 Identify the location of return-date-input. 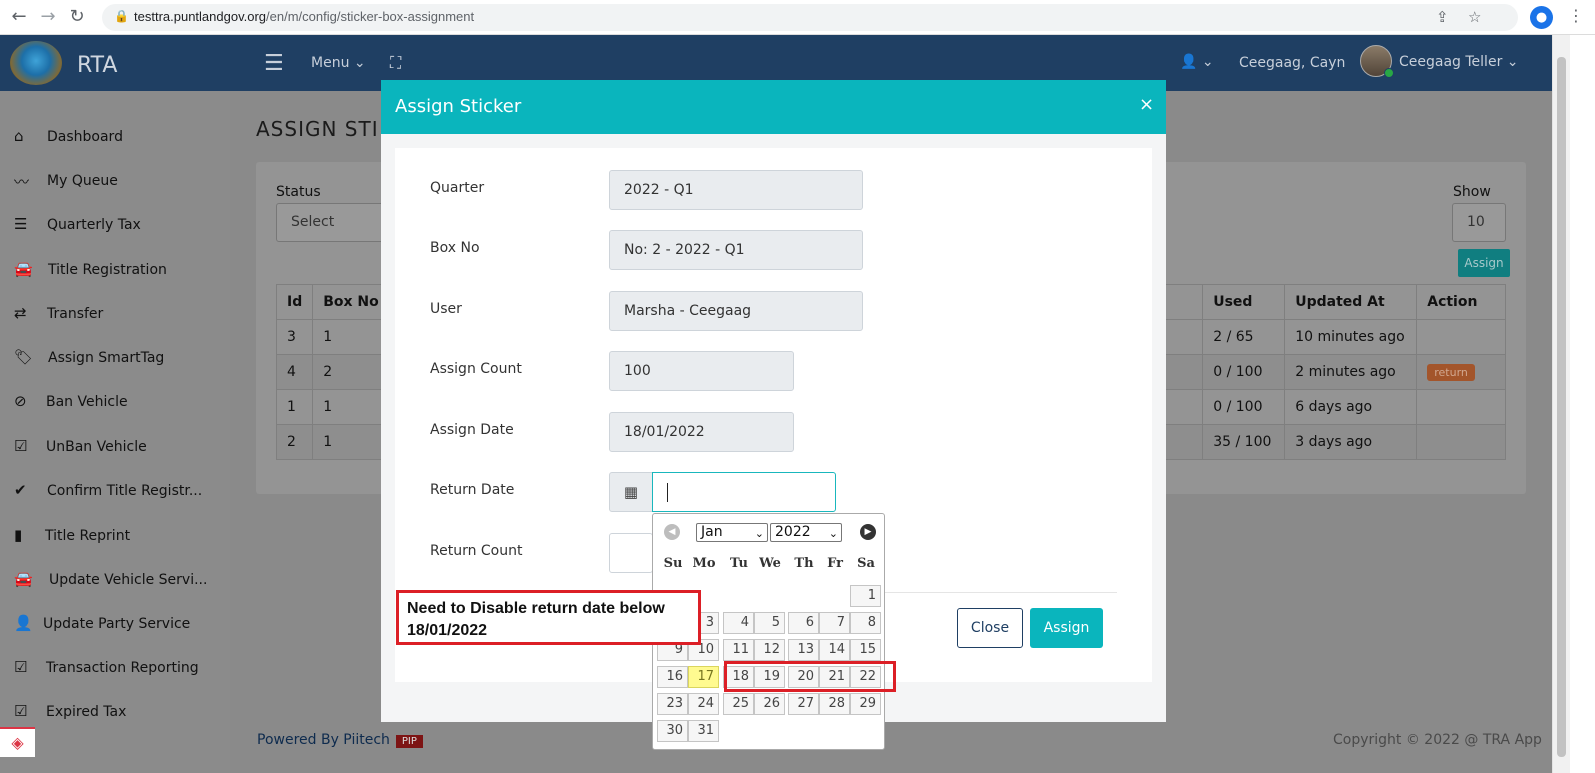
(744, 492).